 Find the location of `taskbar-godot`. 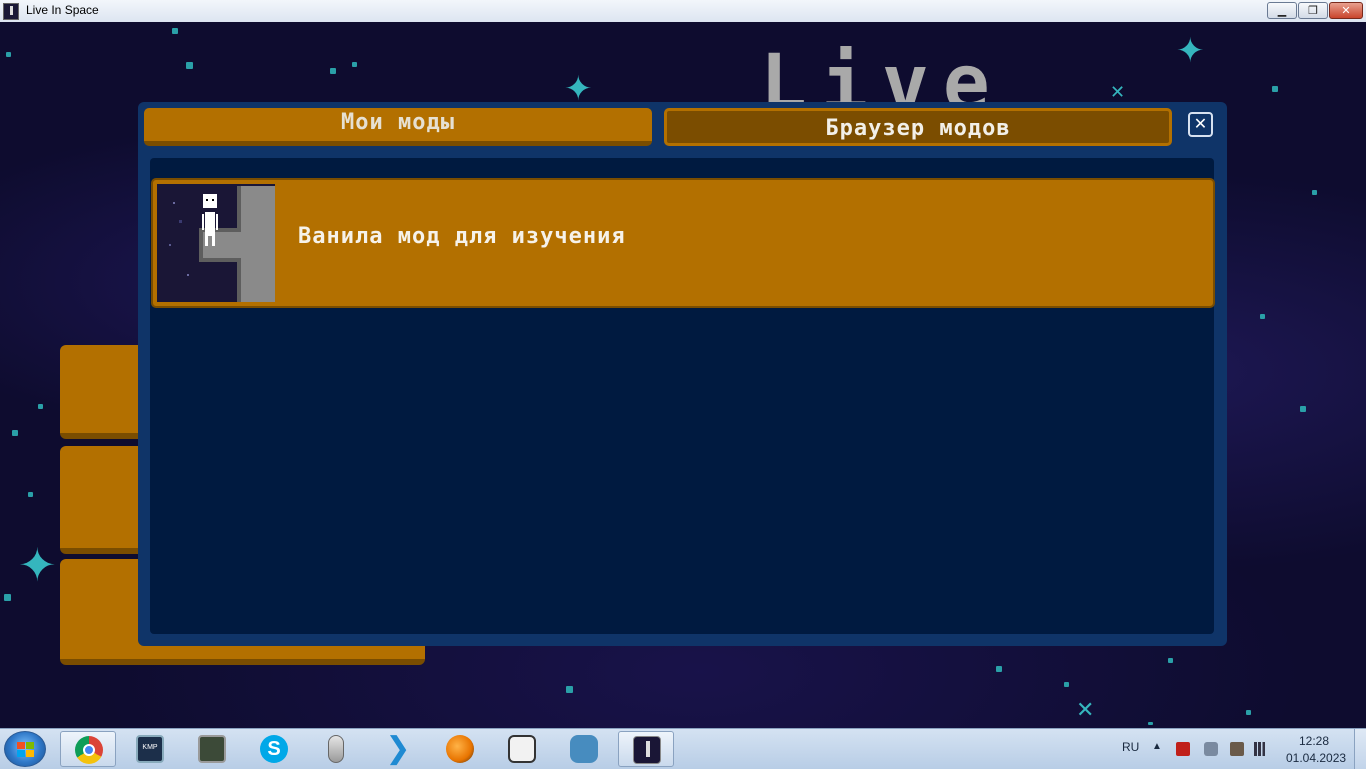

taskbar-godot is located at coordinates (584, 749).